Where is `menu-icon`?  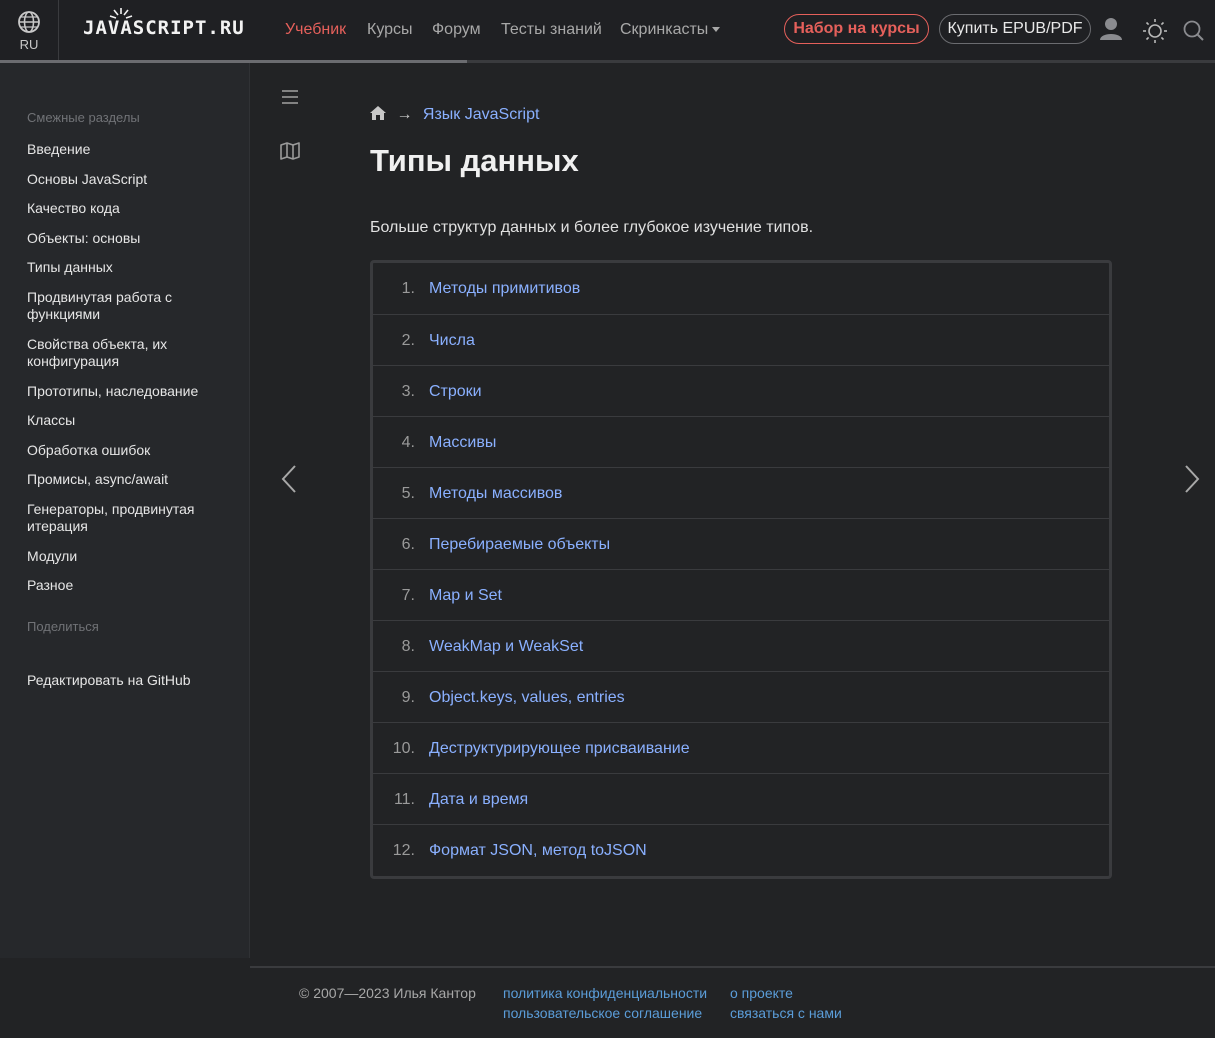
menu-icon is located at coordinates (290, 97).